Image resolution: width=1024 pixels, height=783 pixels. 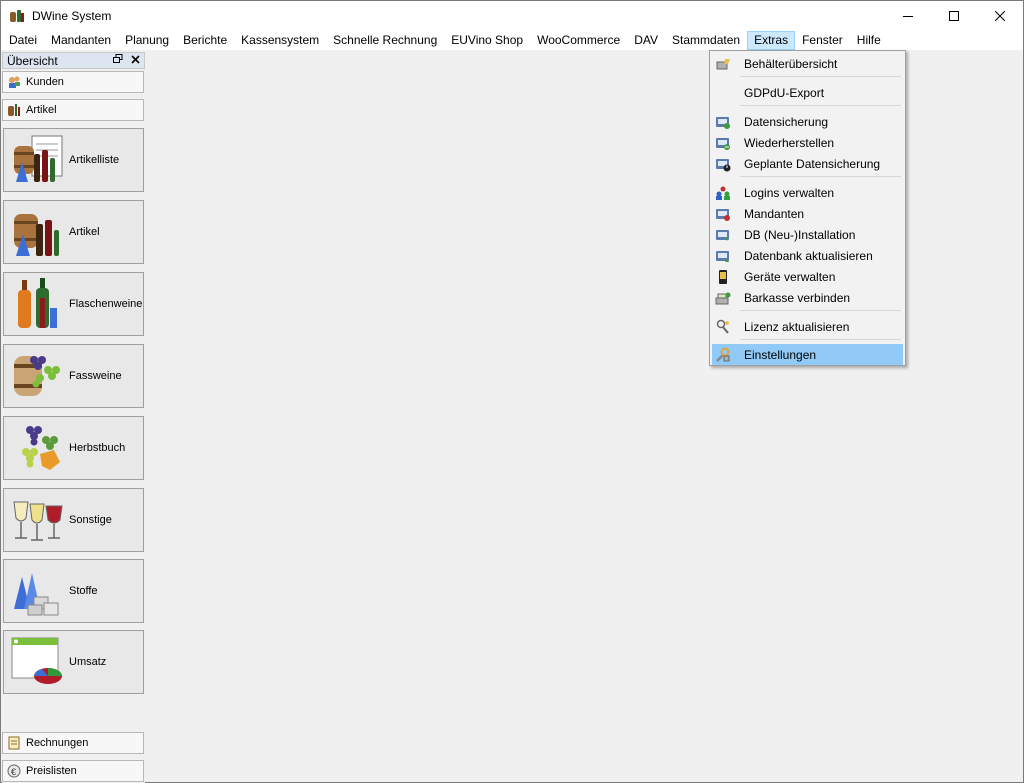 What do you see at coordinates (807, 163) in the screenshot?
I see `menu-item-geplante-datensicherung: Geplante Datensicherung` at bounding box center [807, 163].